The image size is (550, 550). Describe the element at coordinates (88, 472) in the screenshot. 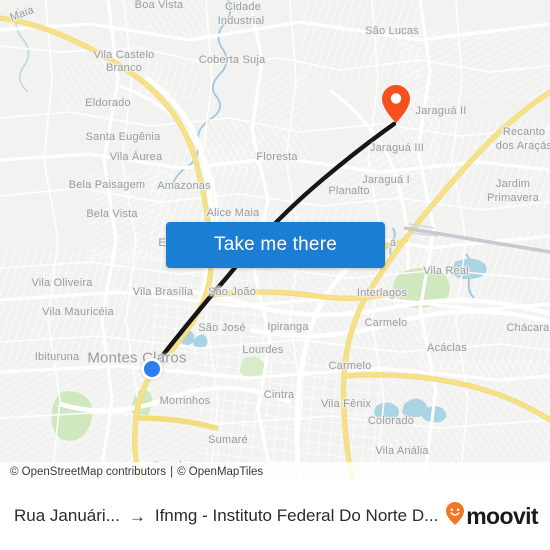

I see `attribution-osm: © OpenStreetMap contributors` at that location.